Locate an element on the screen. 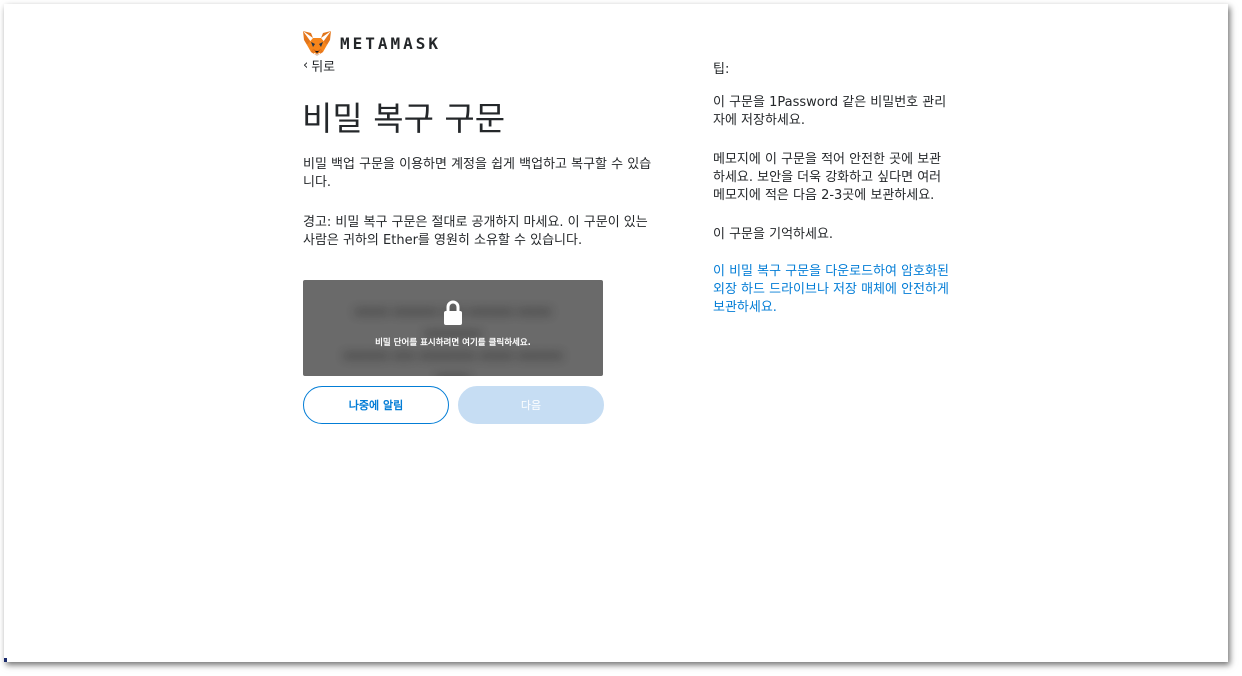 This screenshot has height=676, width=1242. tips-title: 팁: is located at coordinates (721, 69).